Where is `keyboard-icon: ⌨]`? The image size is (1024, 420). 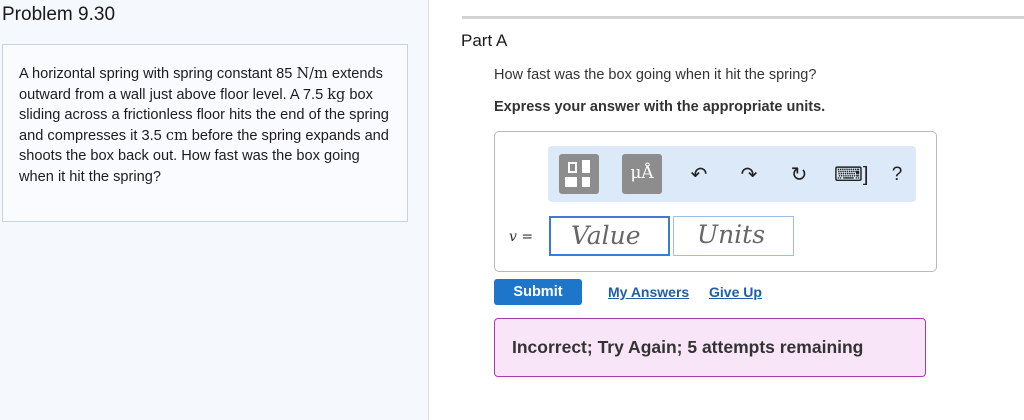
keyboard-icon: ⌨] is located at coordinates (851, 175).